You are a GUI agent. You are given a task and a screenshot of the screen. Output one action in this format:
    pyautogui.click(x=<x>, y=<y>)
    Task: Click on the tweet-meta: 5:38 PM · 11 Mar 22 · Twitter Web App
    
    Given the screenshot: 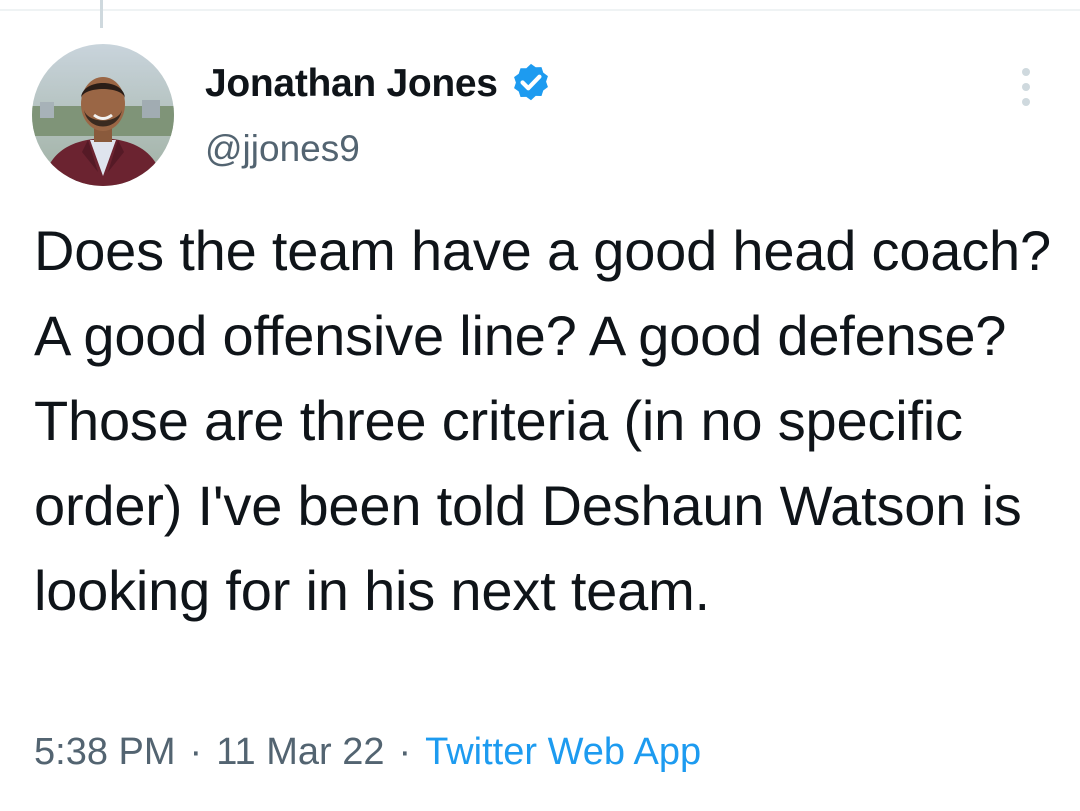 What is the action you would take?
    pyautogui.click(x=367, y=752)
    